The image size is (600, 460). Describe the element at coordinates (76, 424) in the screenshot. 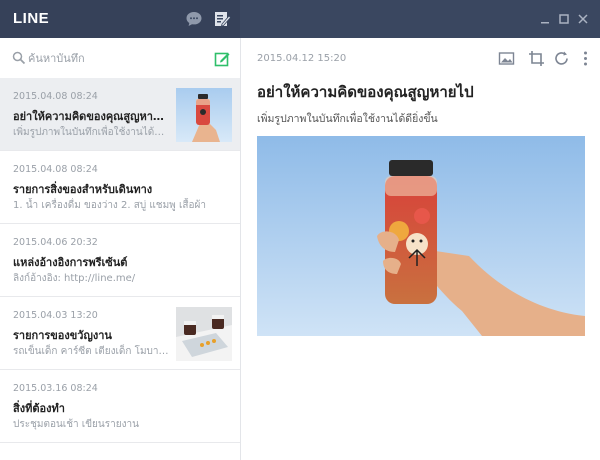

I see `note-preview: ประชุมตอนเช้า เขียนรายงาน` at that location.